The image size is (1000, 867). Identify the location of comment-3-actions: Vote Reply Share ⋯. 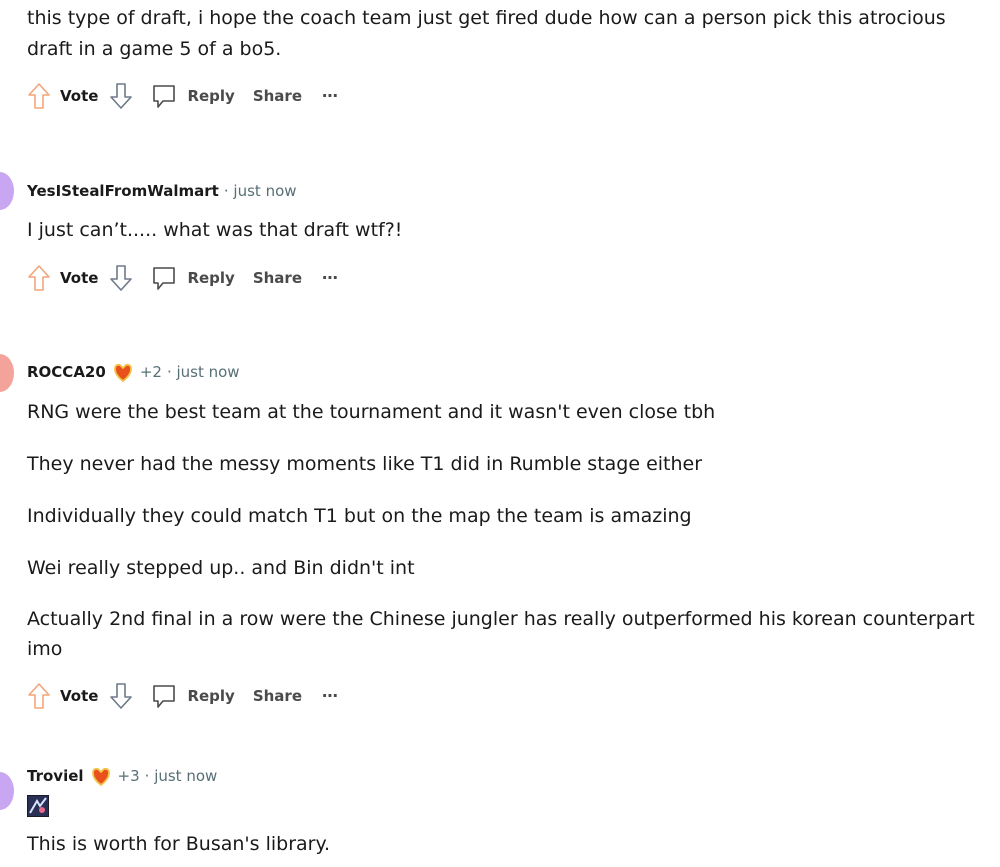
(182, 696).